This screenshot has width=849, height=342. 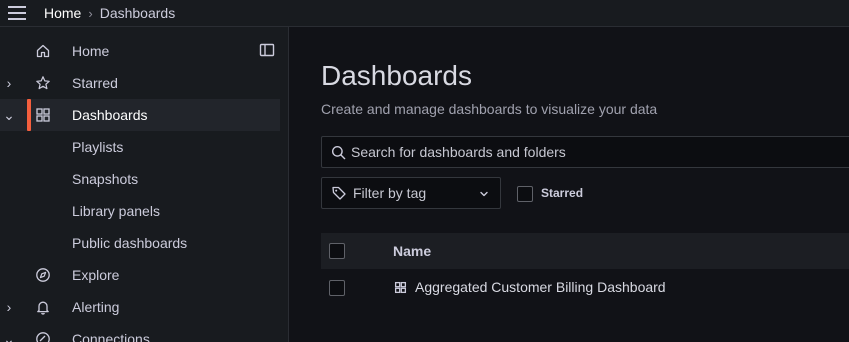 I want to click on connections-icon, so click(x=43, y=332).